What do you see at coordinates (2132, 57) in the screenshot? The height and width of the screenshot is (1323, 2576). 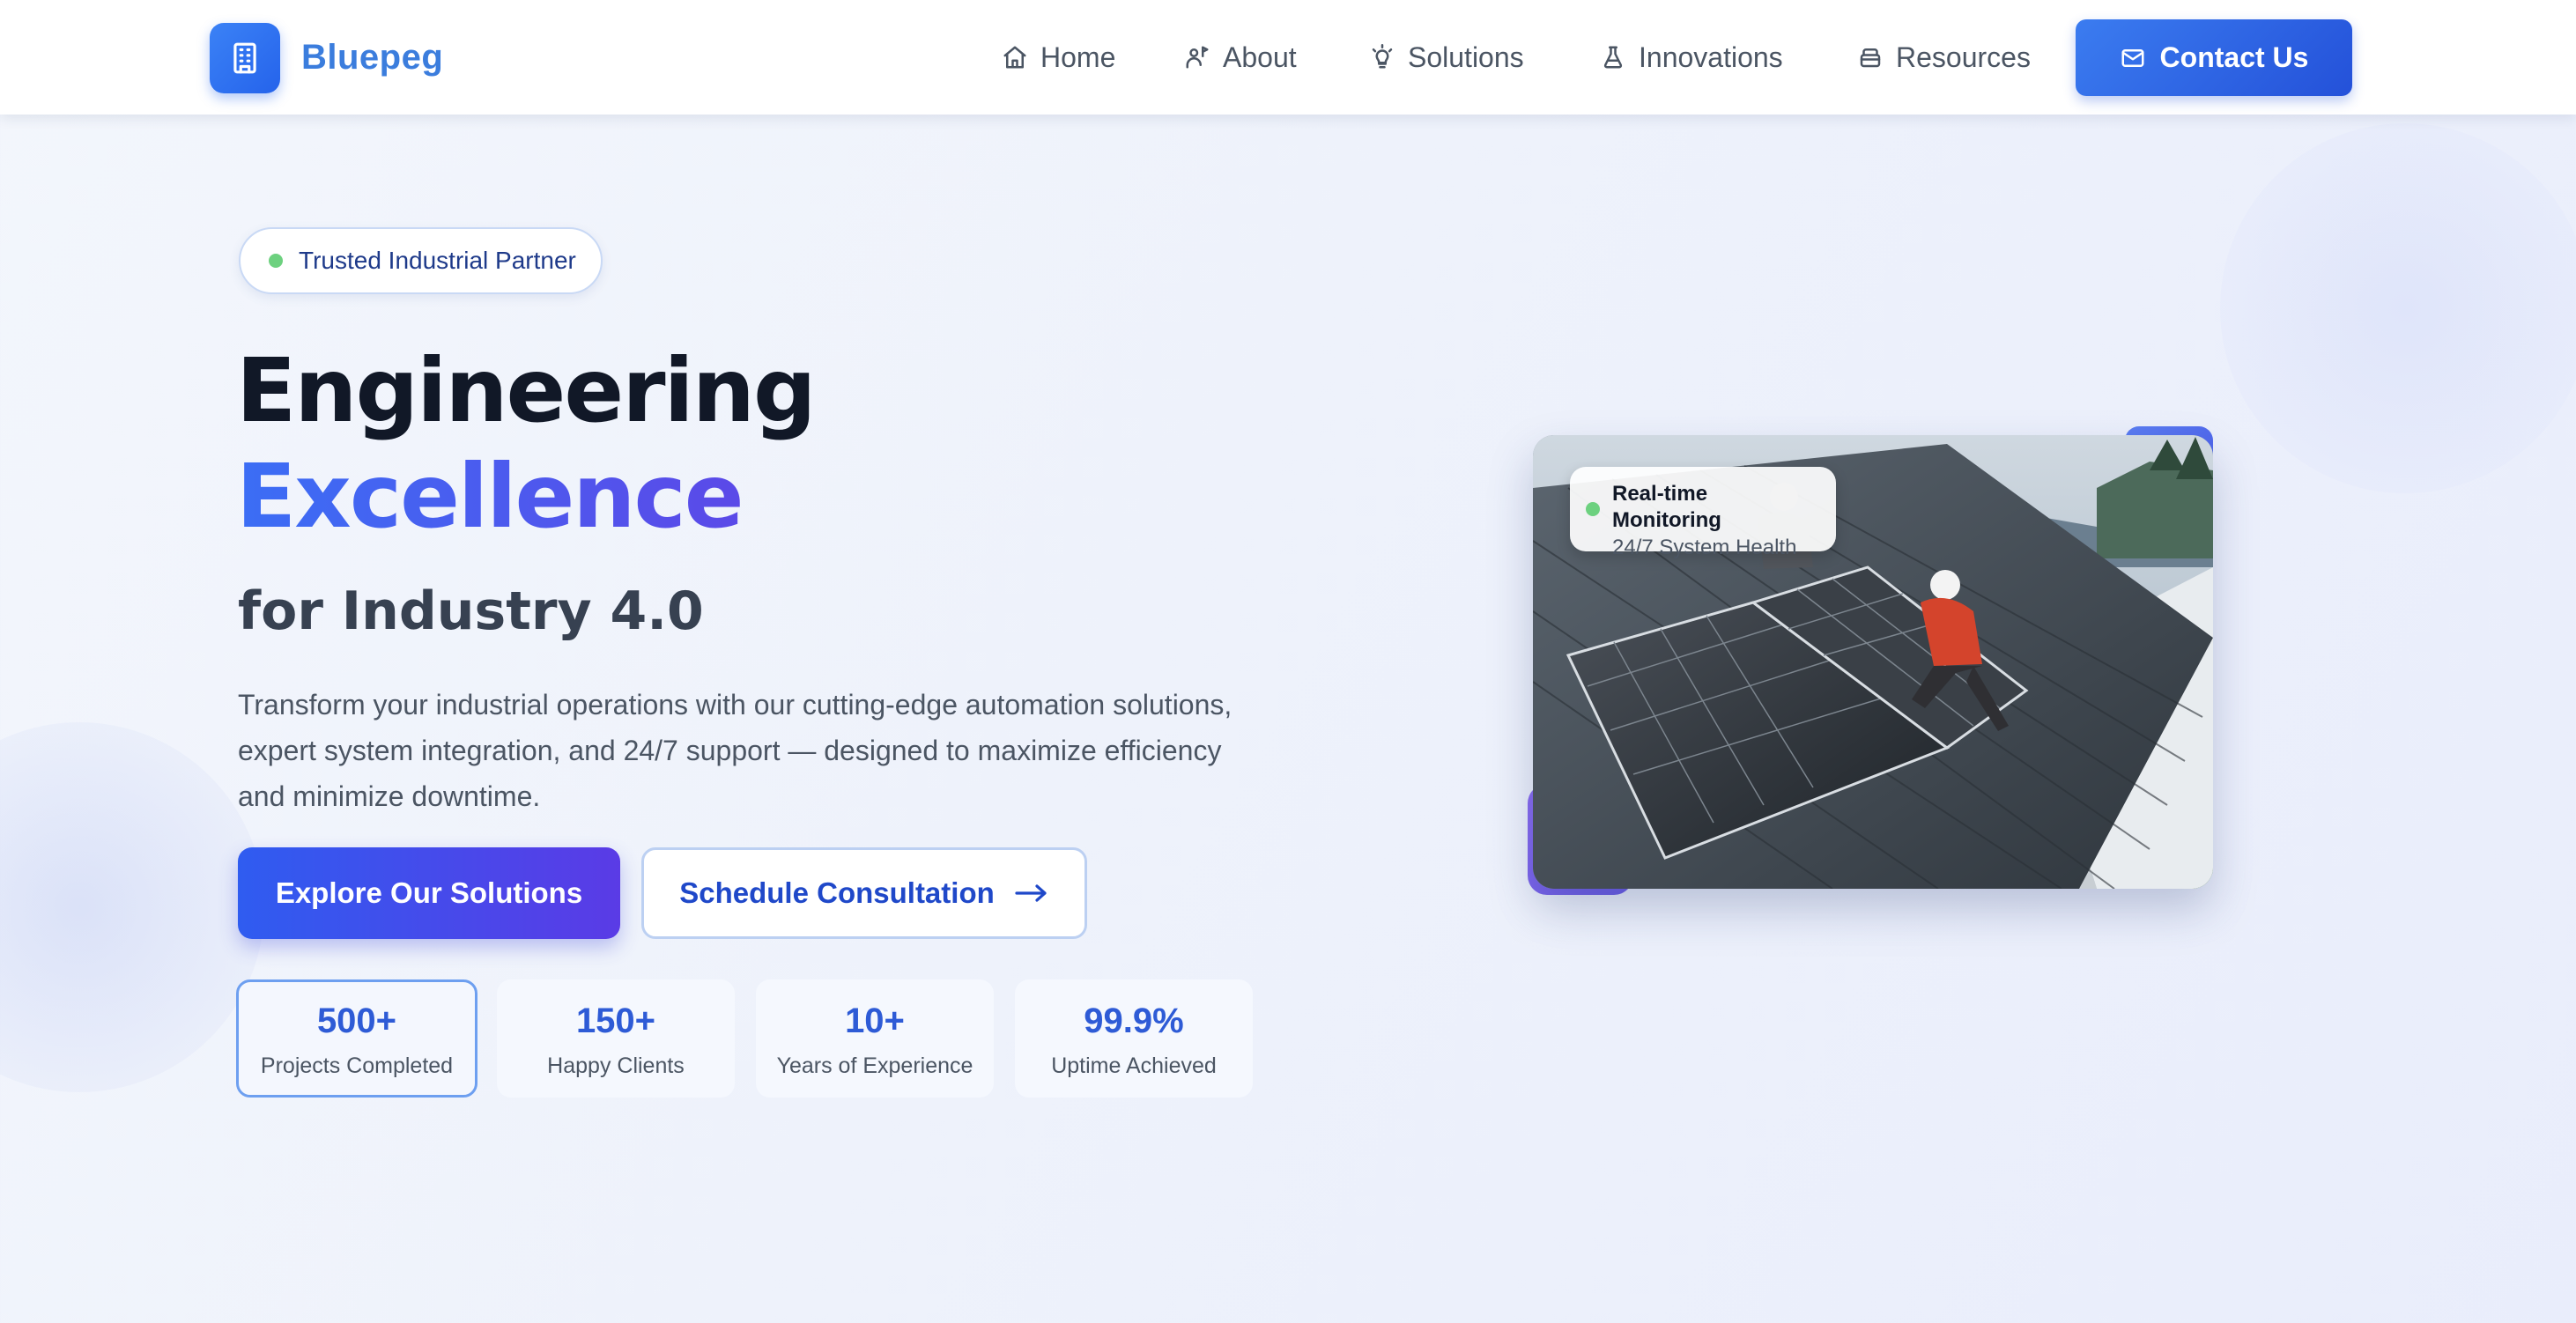 I see `mail-icon` at bounding box center [2132, 57].